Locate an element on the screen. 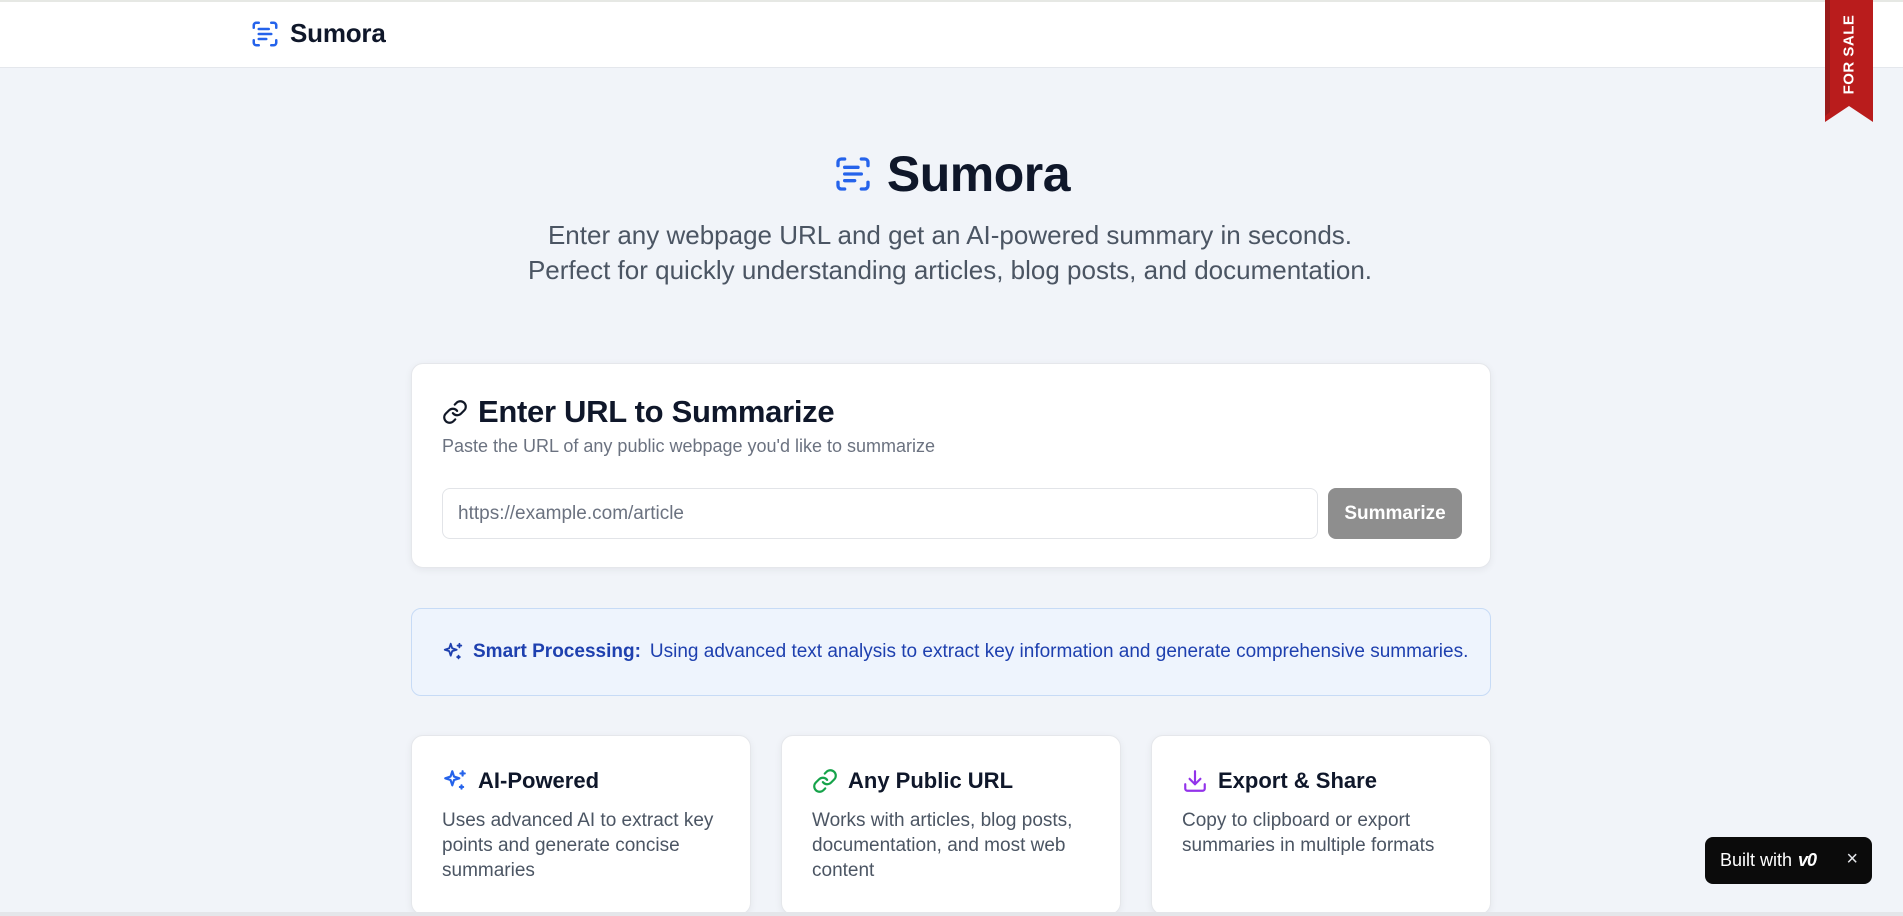  download-icon is located at coordinates (1195, 781).